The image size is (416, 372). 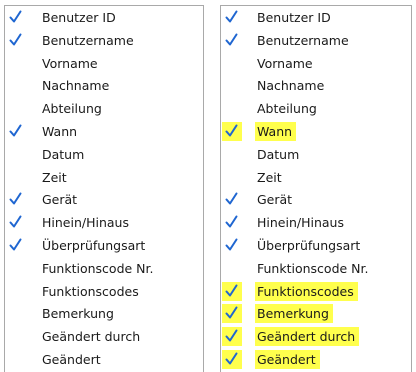 I want to click on menu-item-label: Wann, so click(x=276, y=131).